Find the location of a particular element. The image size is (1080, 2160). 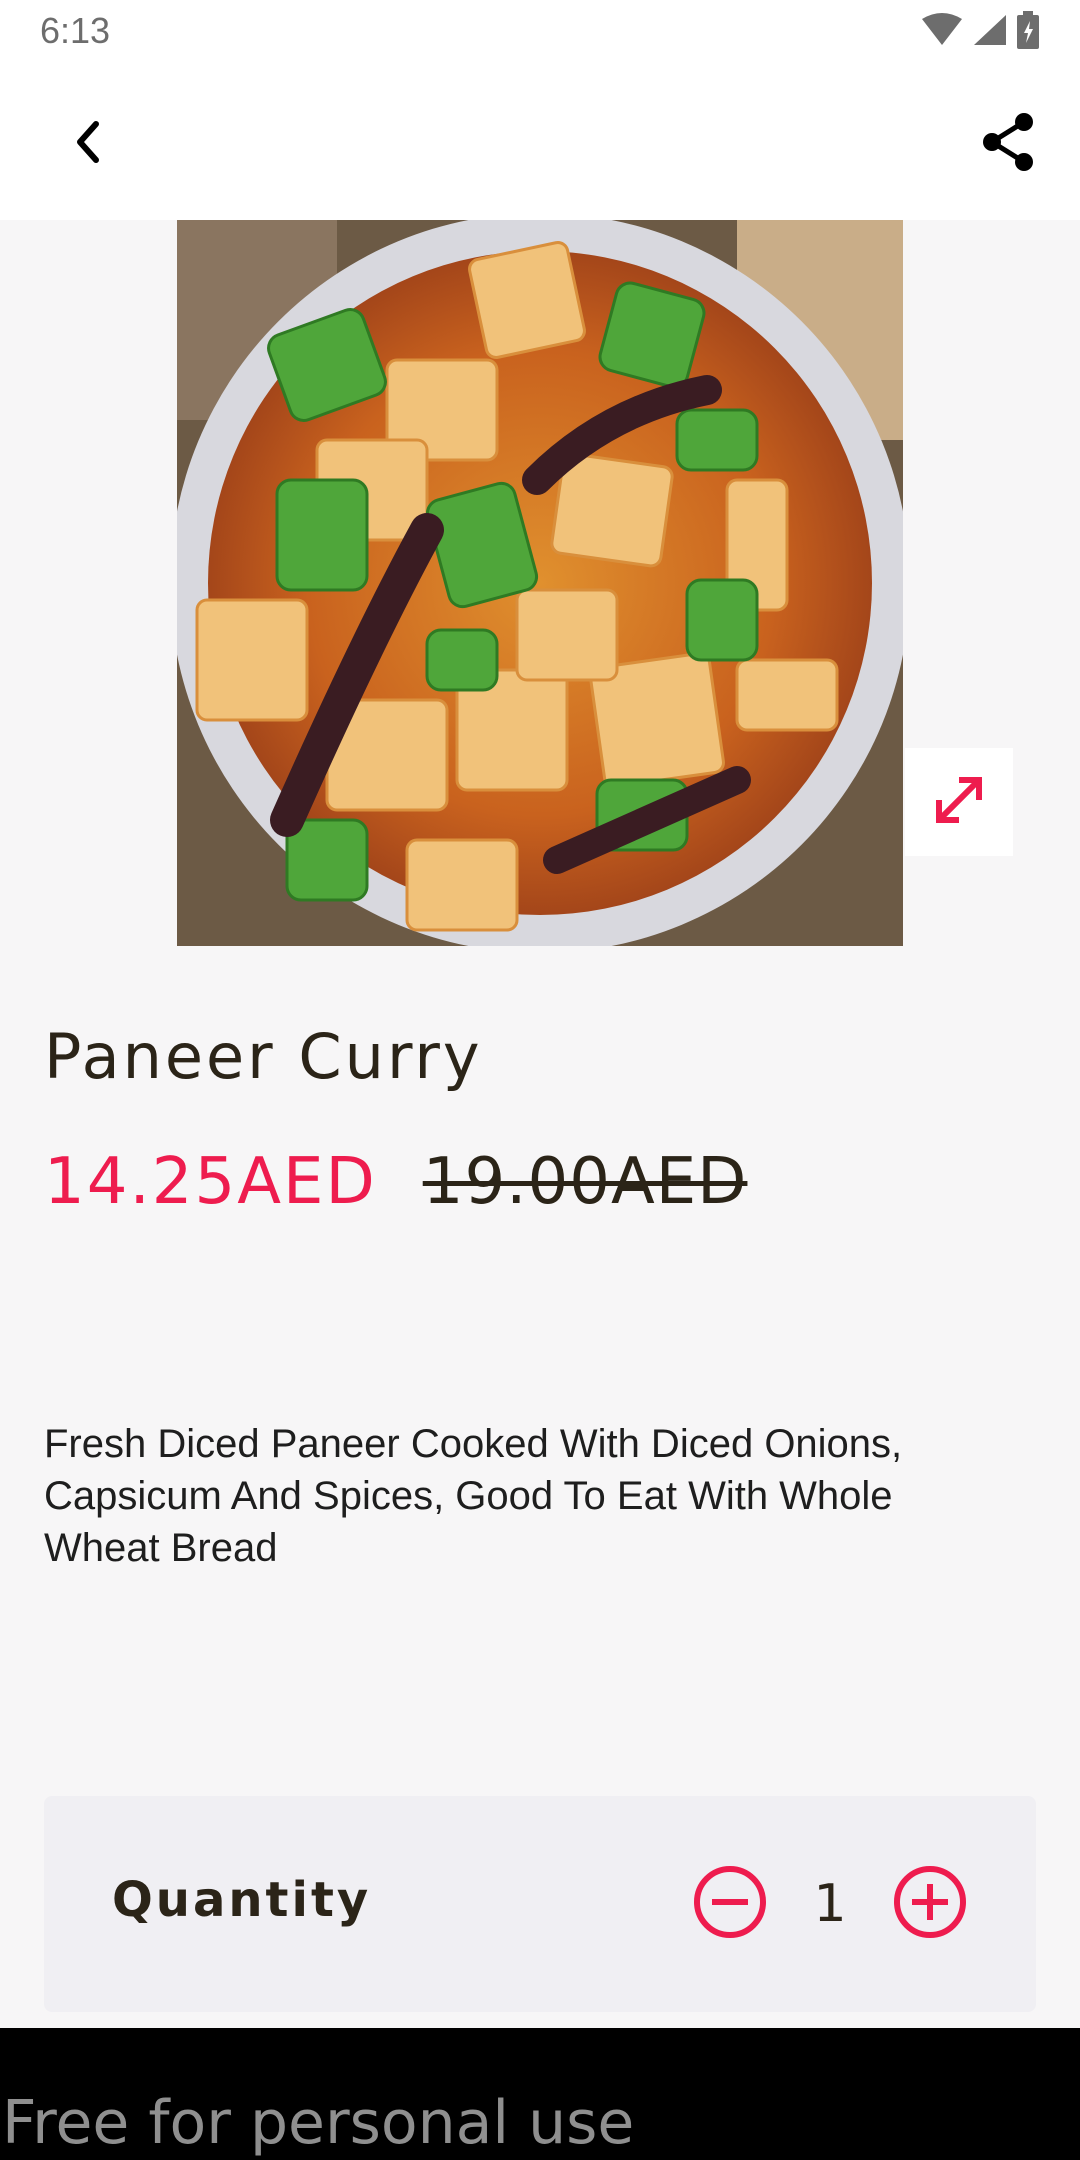

share-icon is located at coordinates (1008, 144).